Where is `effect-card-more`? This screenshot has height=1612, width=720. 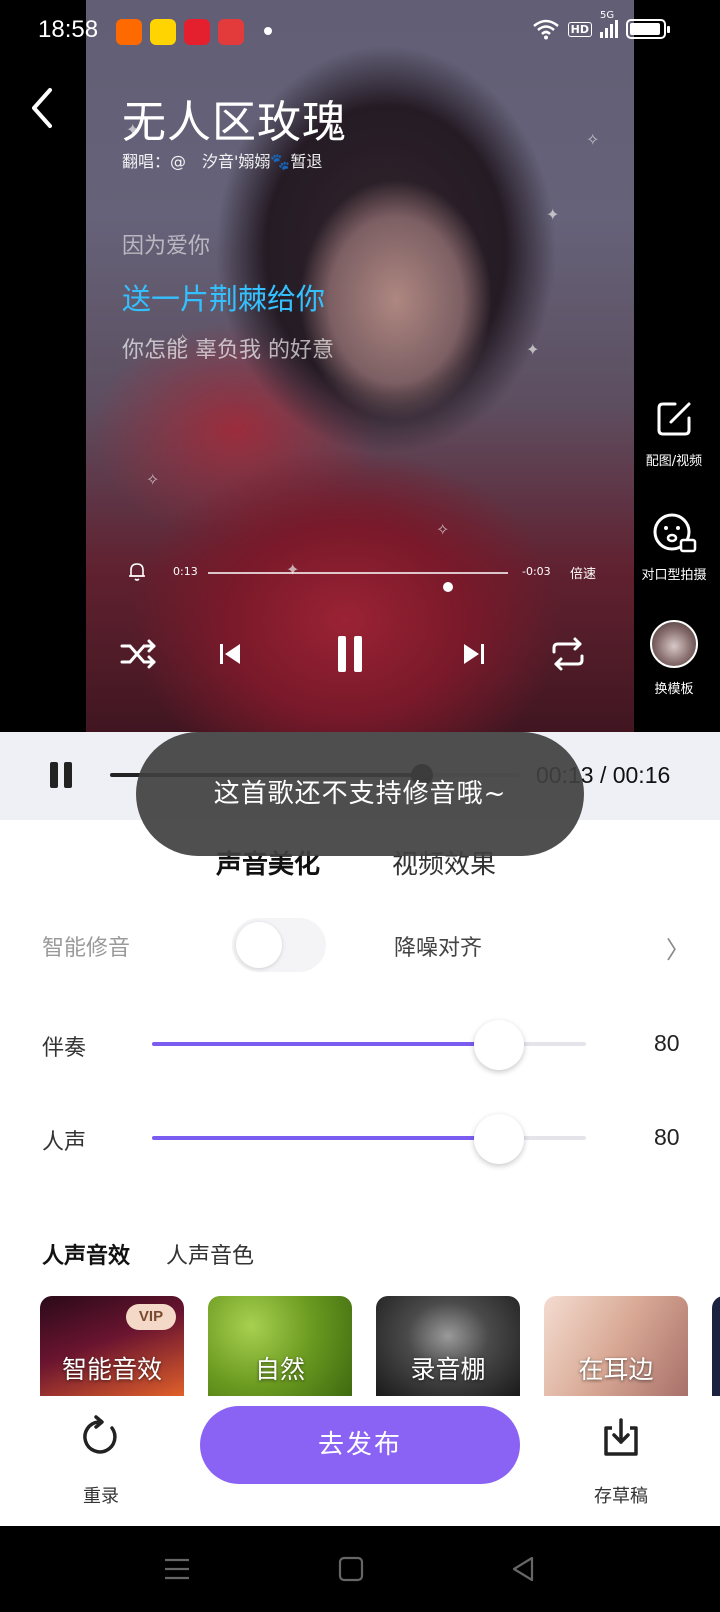
effect-card-more is located at coordinates (716, 1346).